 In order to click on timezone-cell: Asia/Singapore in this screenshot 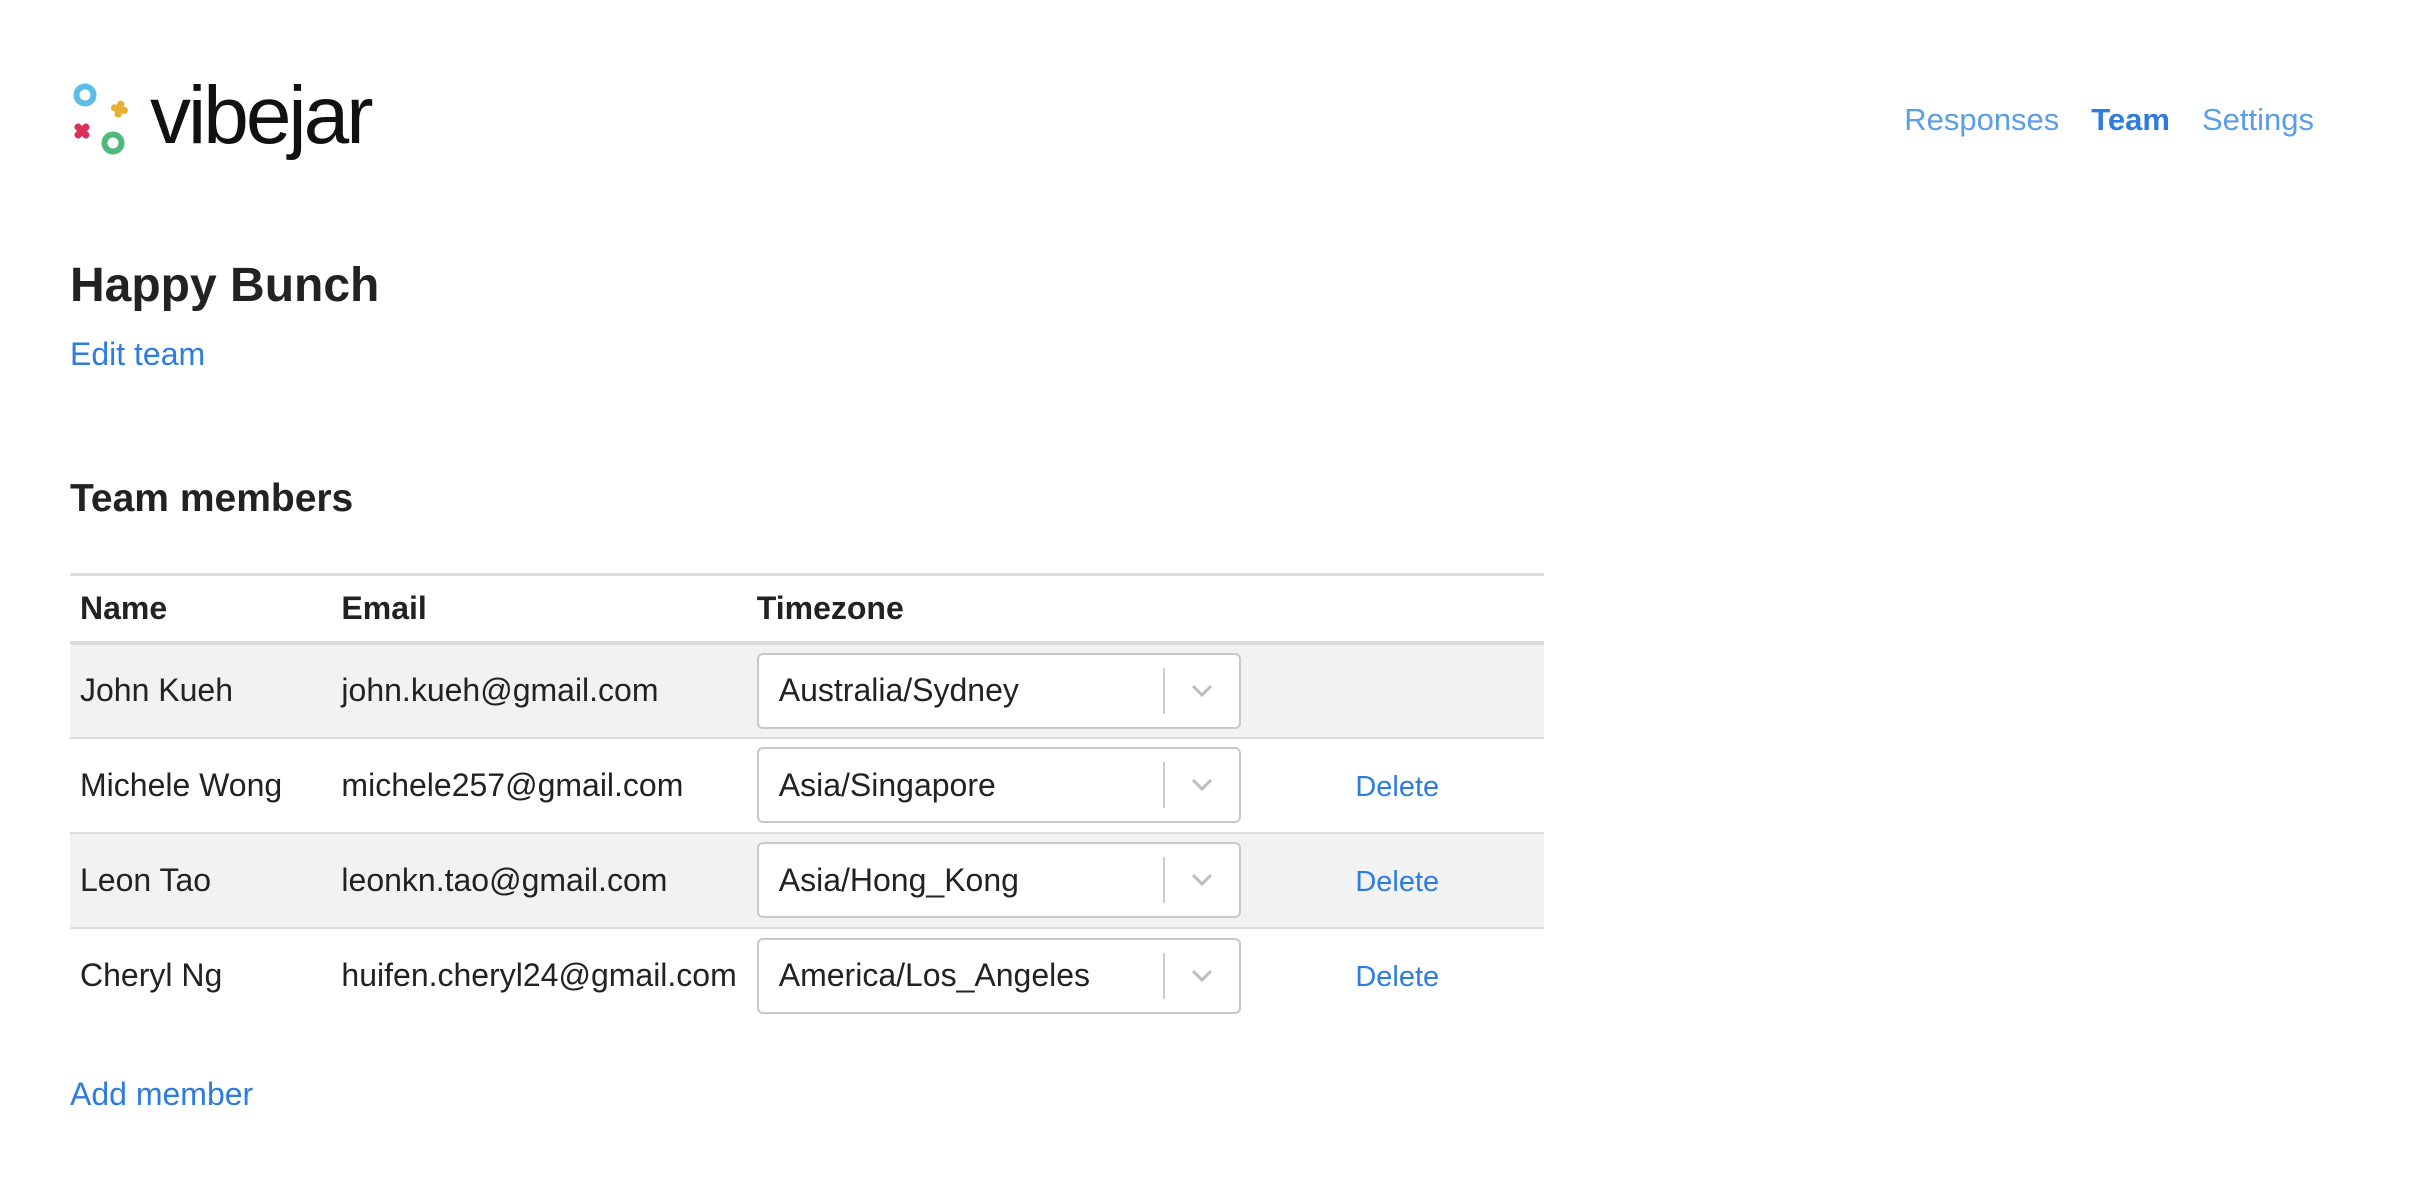, I will do `click(1046, 785)`.